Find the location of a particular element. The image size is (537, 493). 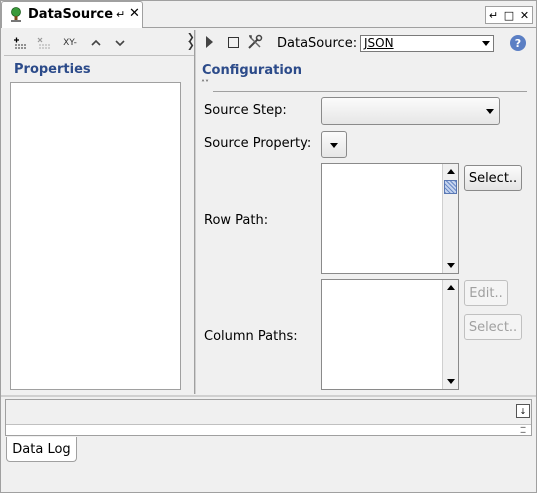

properties-toolbar: XY- is located at coordinates (99, 43).